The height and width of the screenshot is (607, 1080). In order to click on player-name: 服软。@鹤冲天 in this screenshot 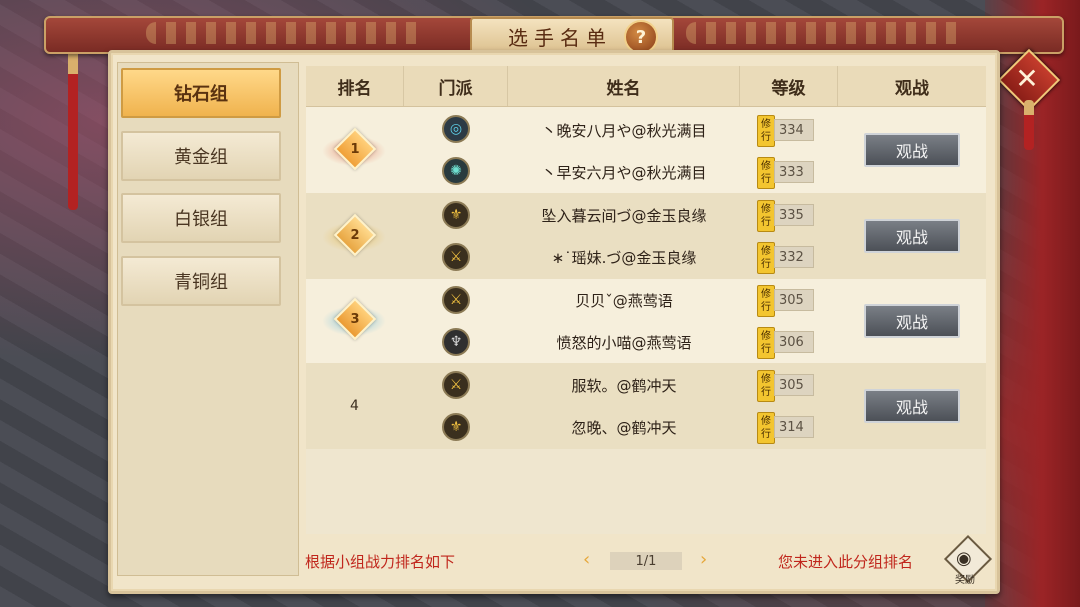, I will do `click(624, 386)`.